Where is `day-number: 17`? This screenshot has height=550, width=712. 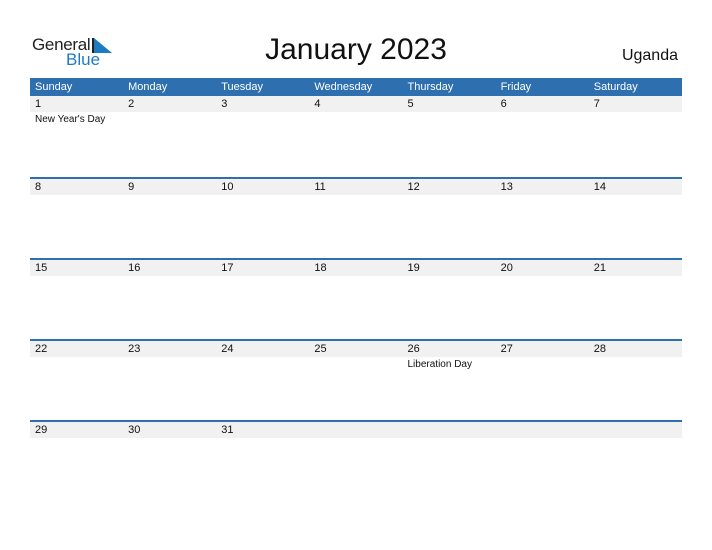
day-number: 17 is located at coordinates (227, 268).